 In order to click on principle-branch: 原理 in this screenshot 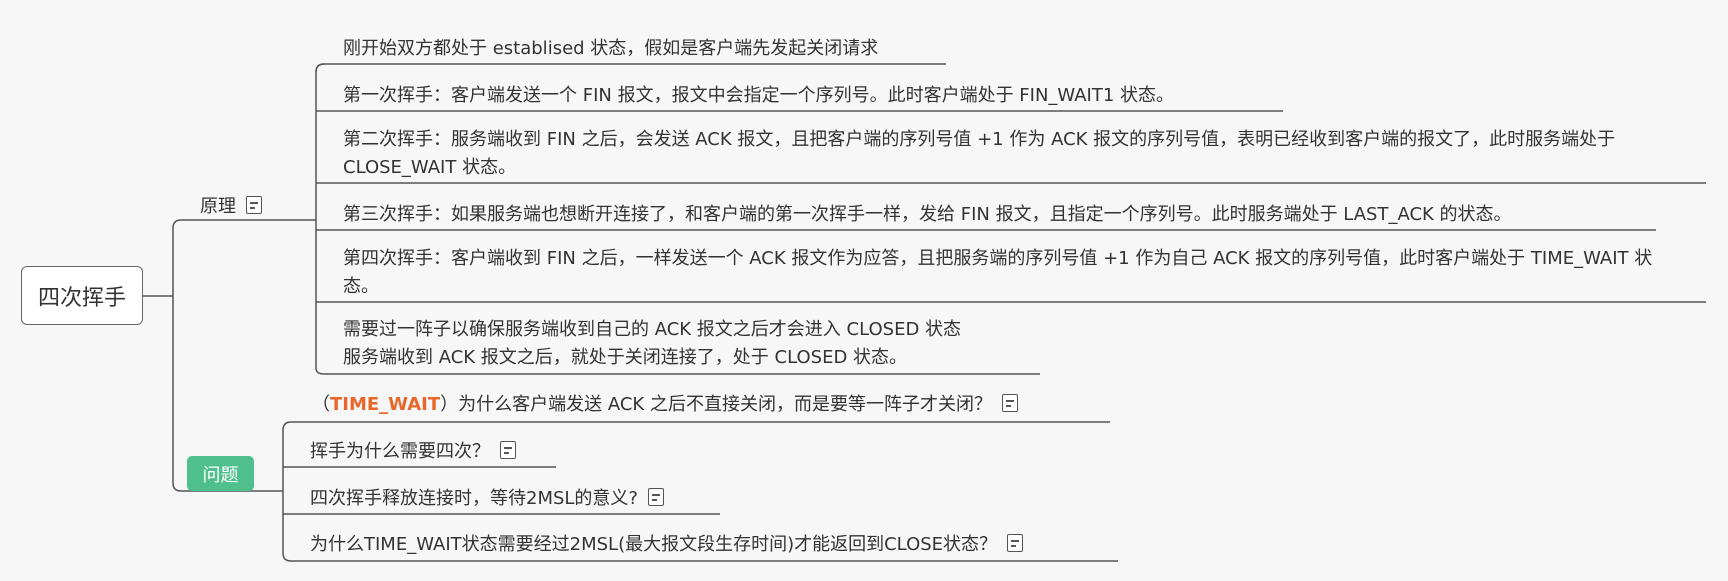, I will do `click(231, 205)`.